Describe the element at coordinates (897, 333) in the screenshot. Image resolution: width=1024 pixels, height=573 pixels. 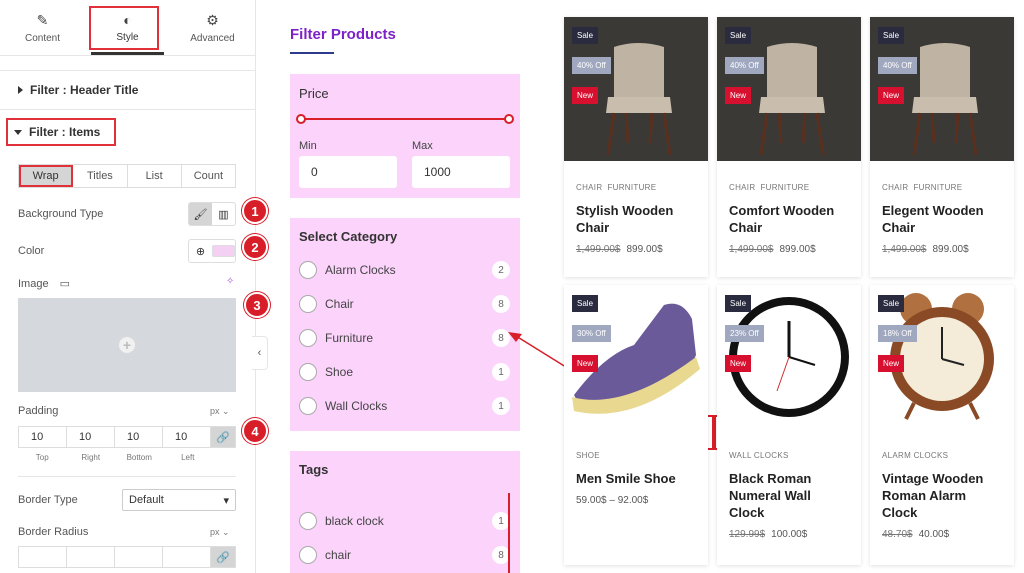
I see `discount-badge: 18% Off` at that location.